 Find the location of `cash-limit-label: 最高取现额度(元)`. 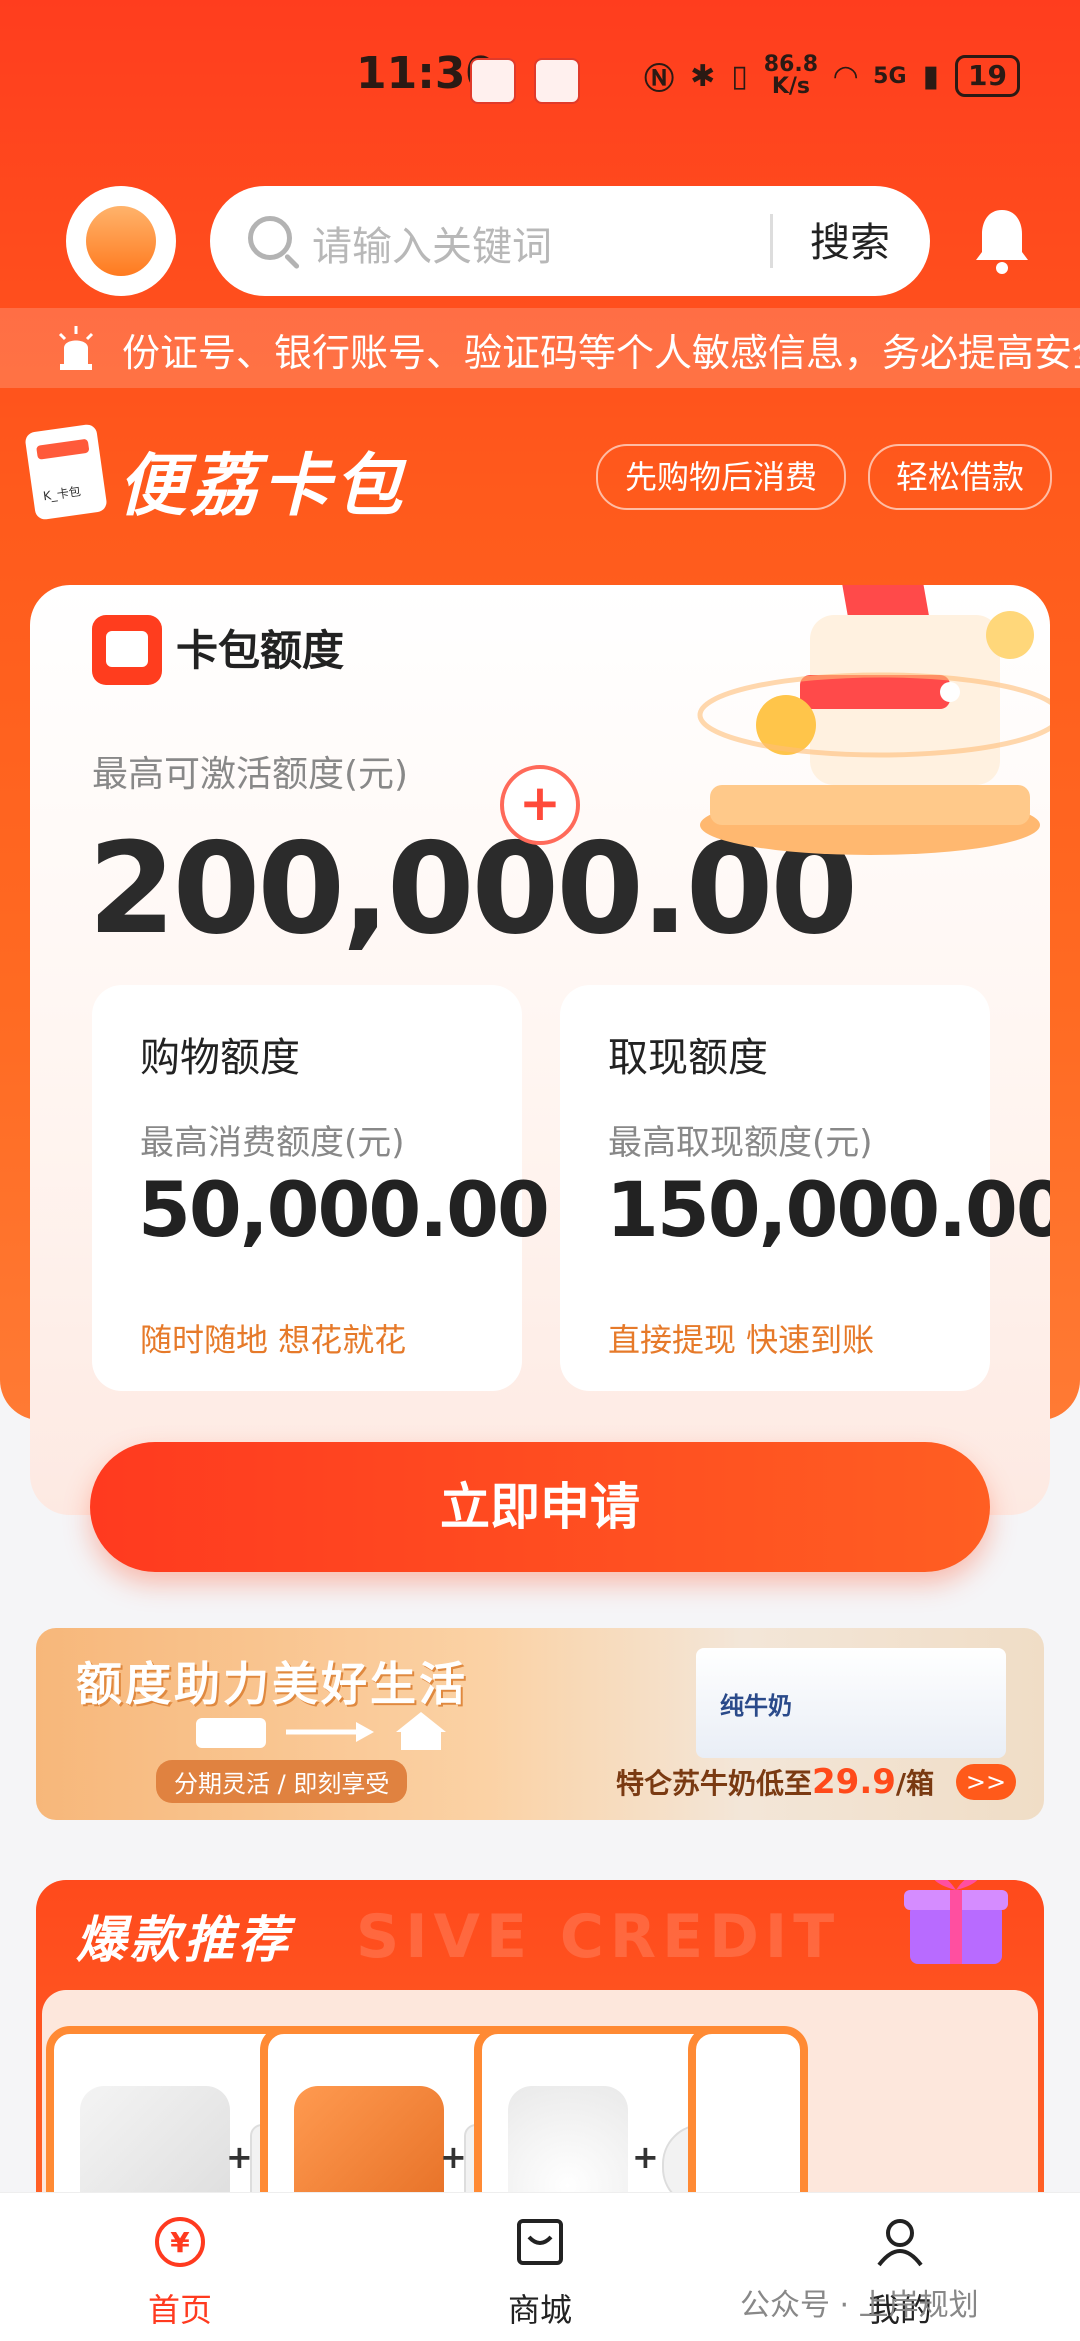

cash-limit-label: 最高取现额度(元) is located at coordinates (740, 1143).